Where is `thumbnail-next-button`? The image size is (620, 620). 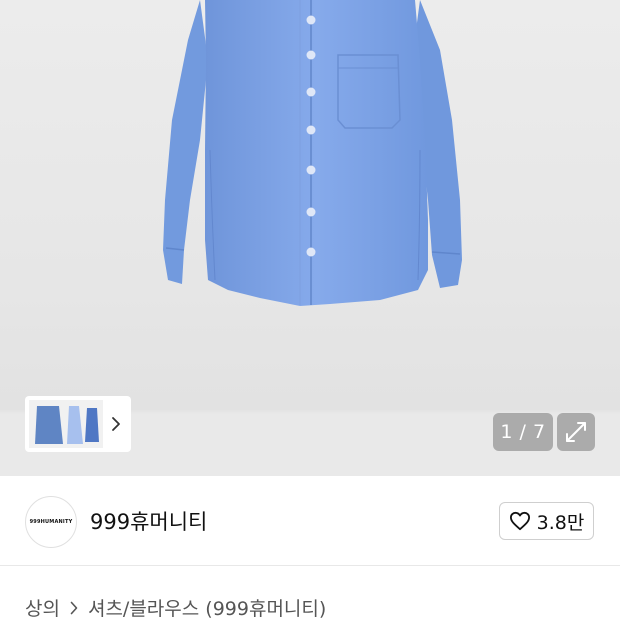 thumbnail-next-button is located at coordinates (116, 424).